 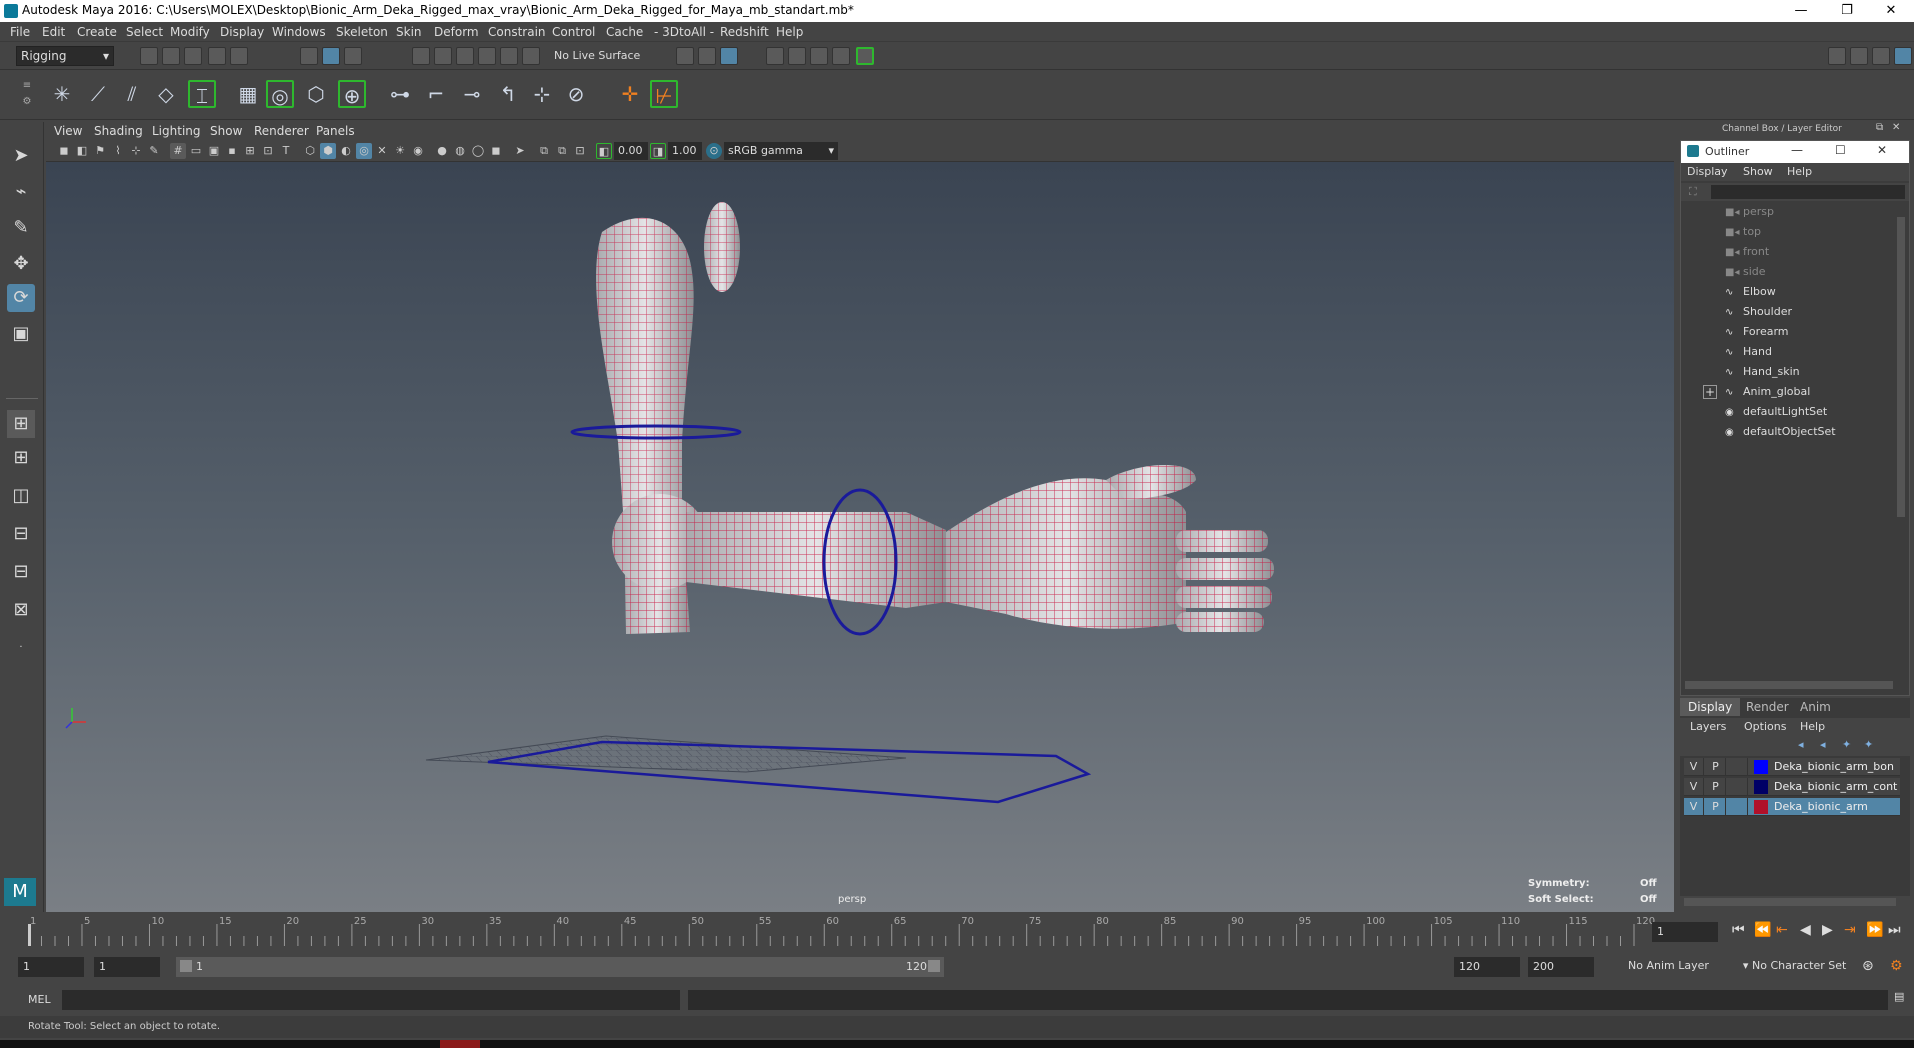 I want to click on ik-handle-icon: ⌶, so click(x=202, y=94).